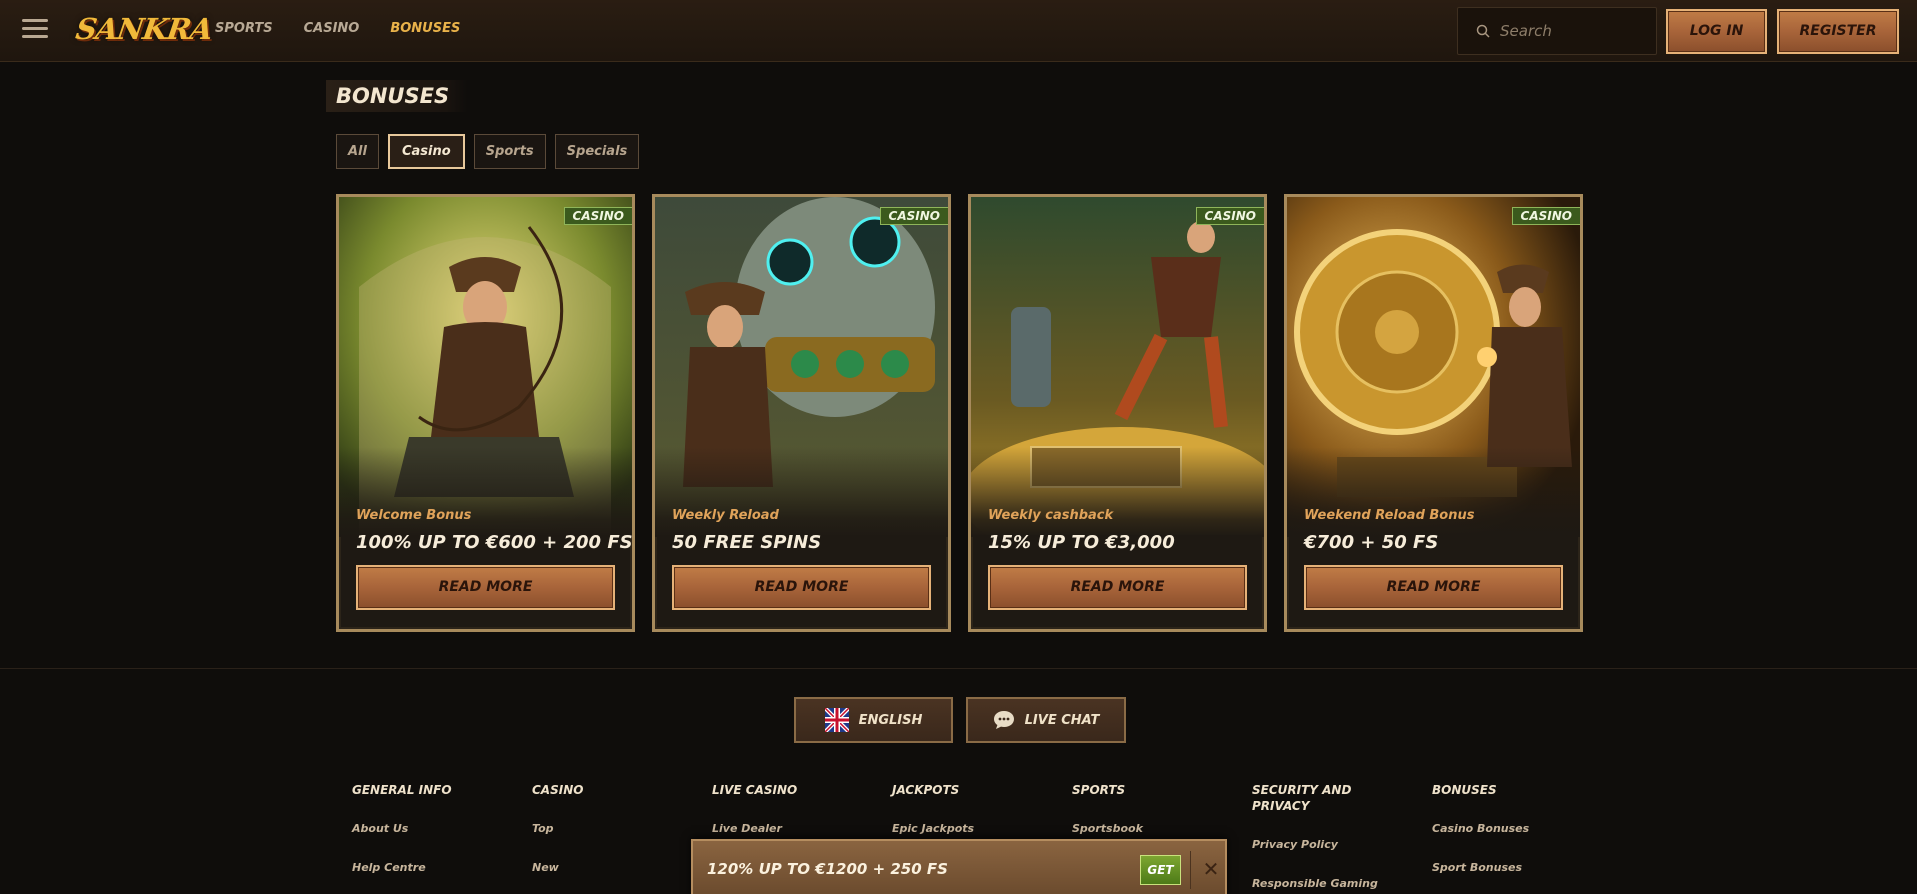 Image resolution: width=1917 pixels, height=894 pixels. Describe the element at coordinates (1302, 798) in the screenshot. I see `footer-col-title: SECURITY AND PRIVACY` at that location.